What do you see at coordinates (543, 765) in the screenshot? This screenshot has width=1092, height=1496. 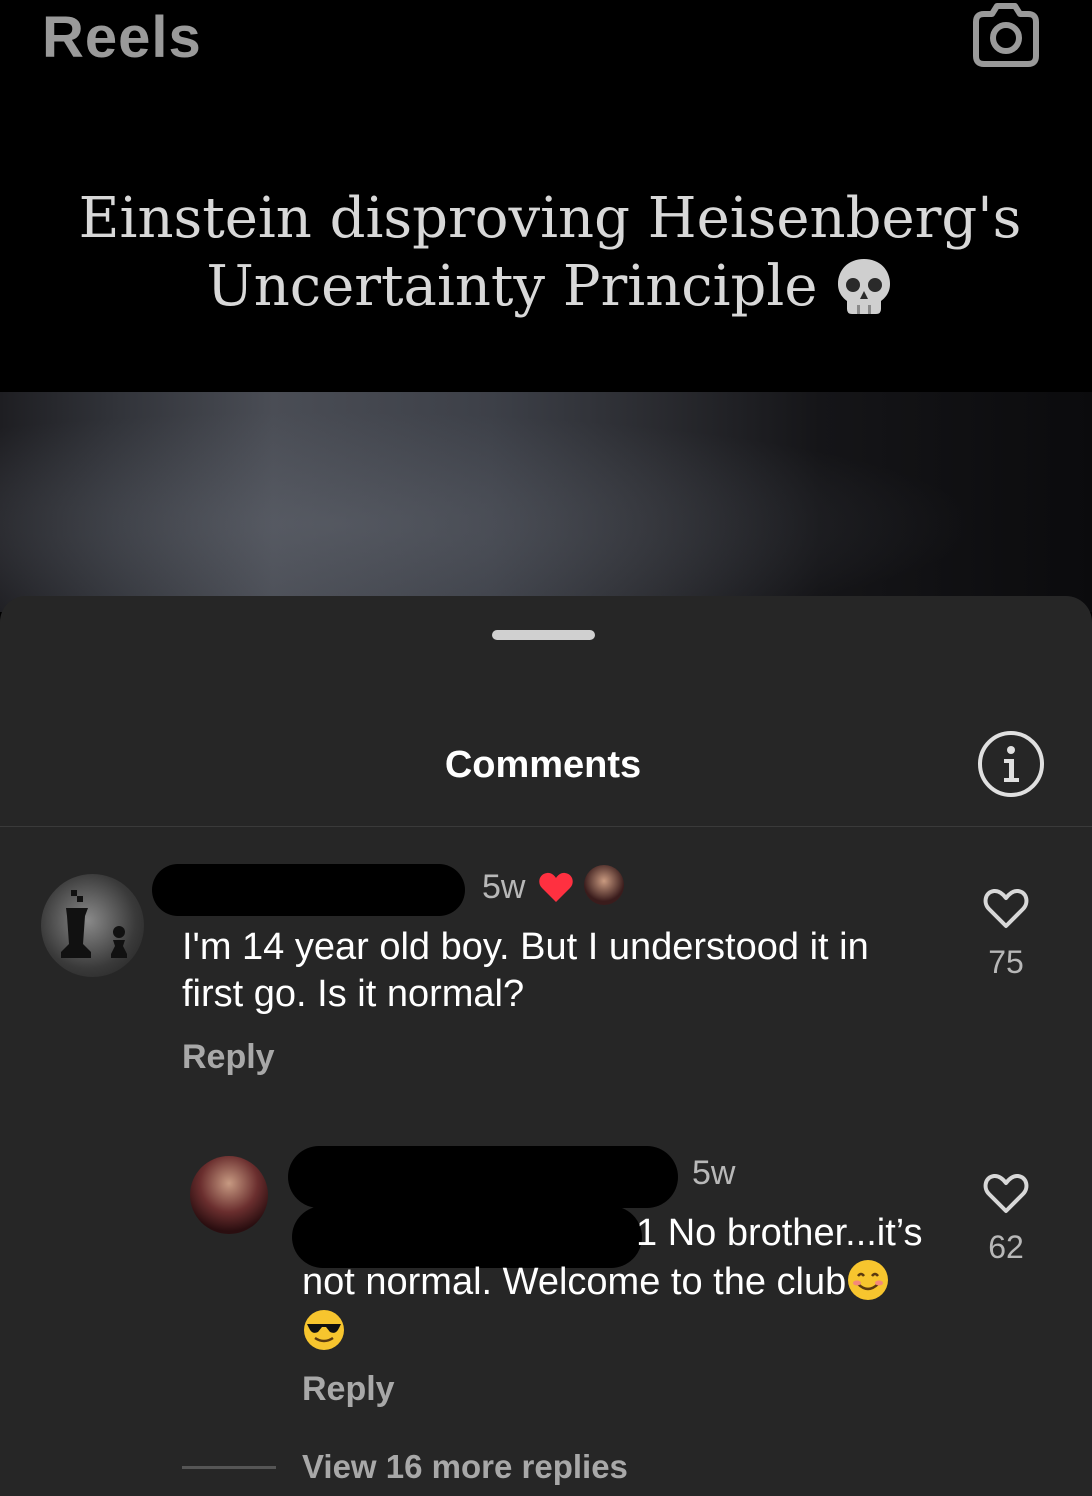 I see `comments-title: Comments` at bounding box center [543, 765].